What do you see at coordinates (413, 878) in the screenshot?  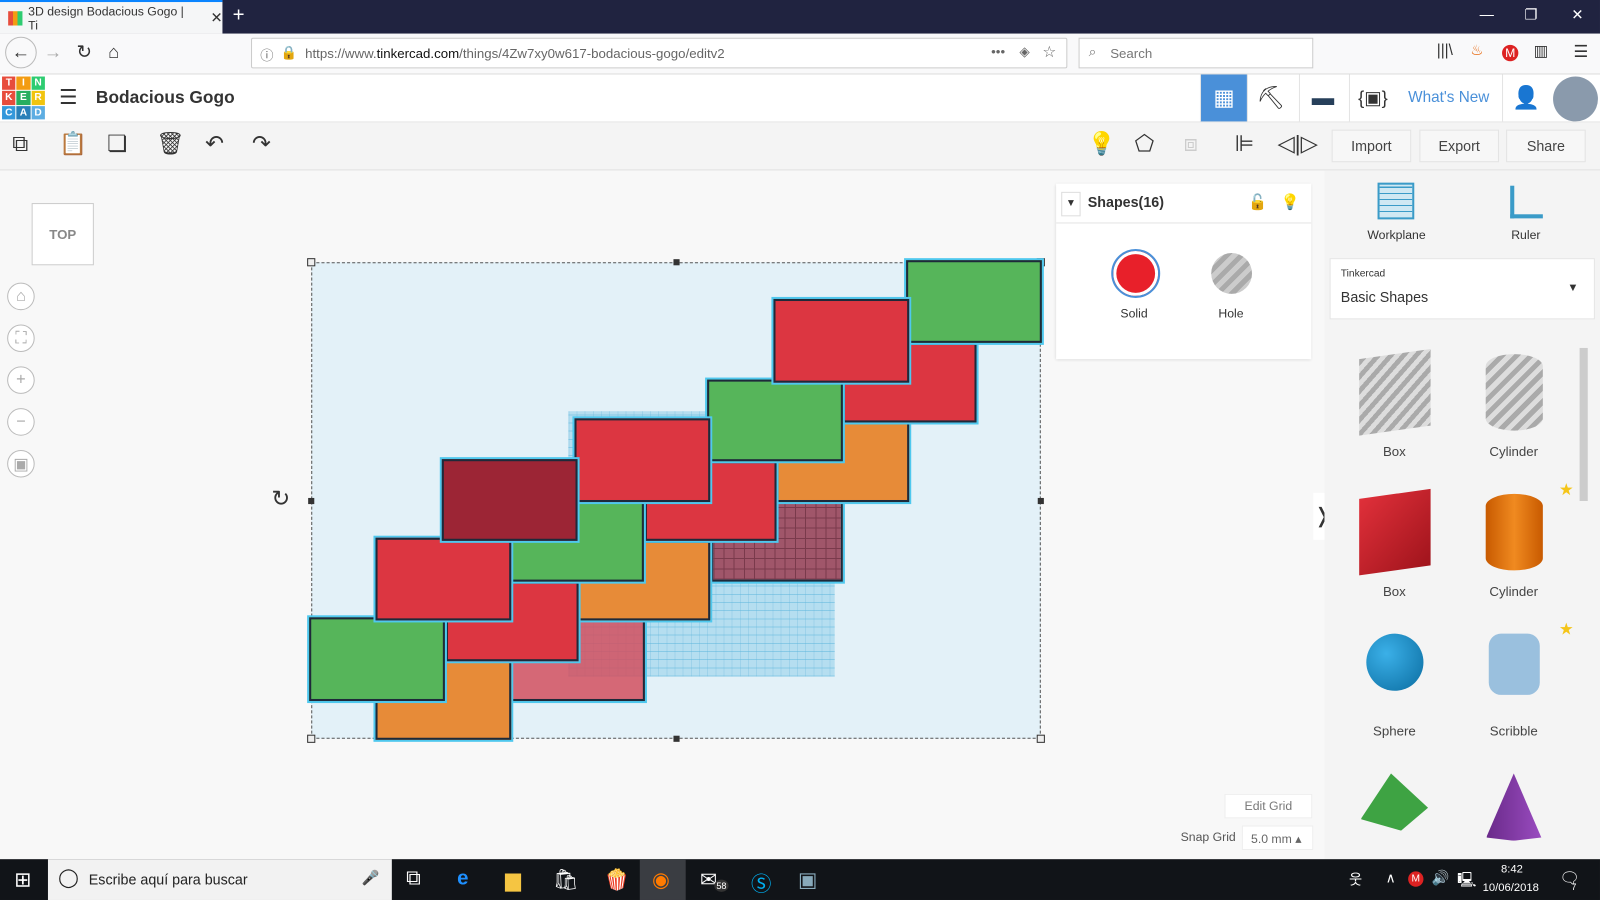 I see `task-view-icon: ⧉` at bounding box center [413, 878].